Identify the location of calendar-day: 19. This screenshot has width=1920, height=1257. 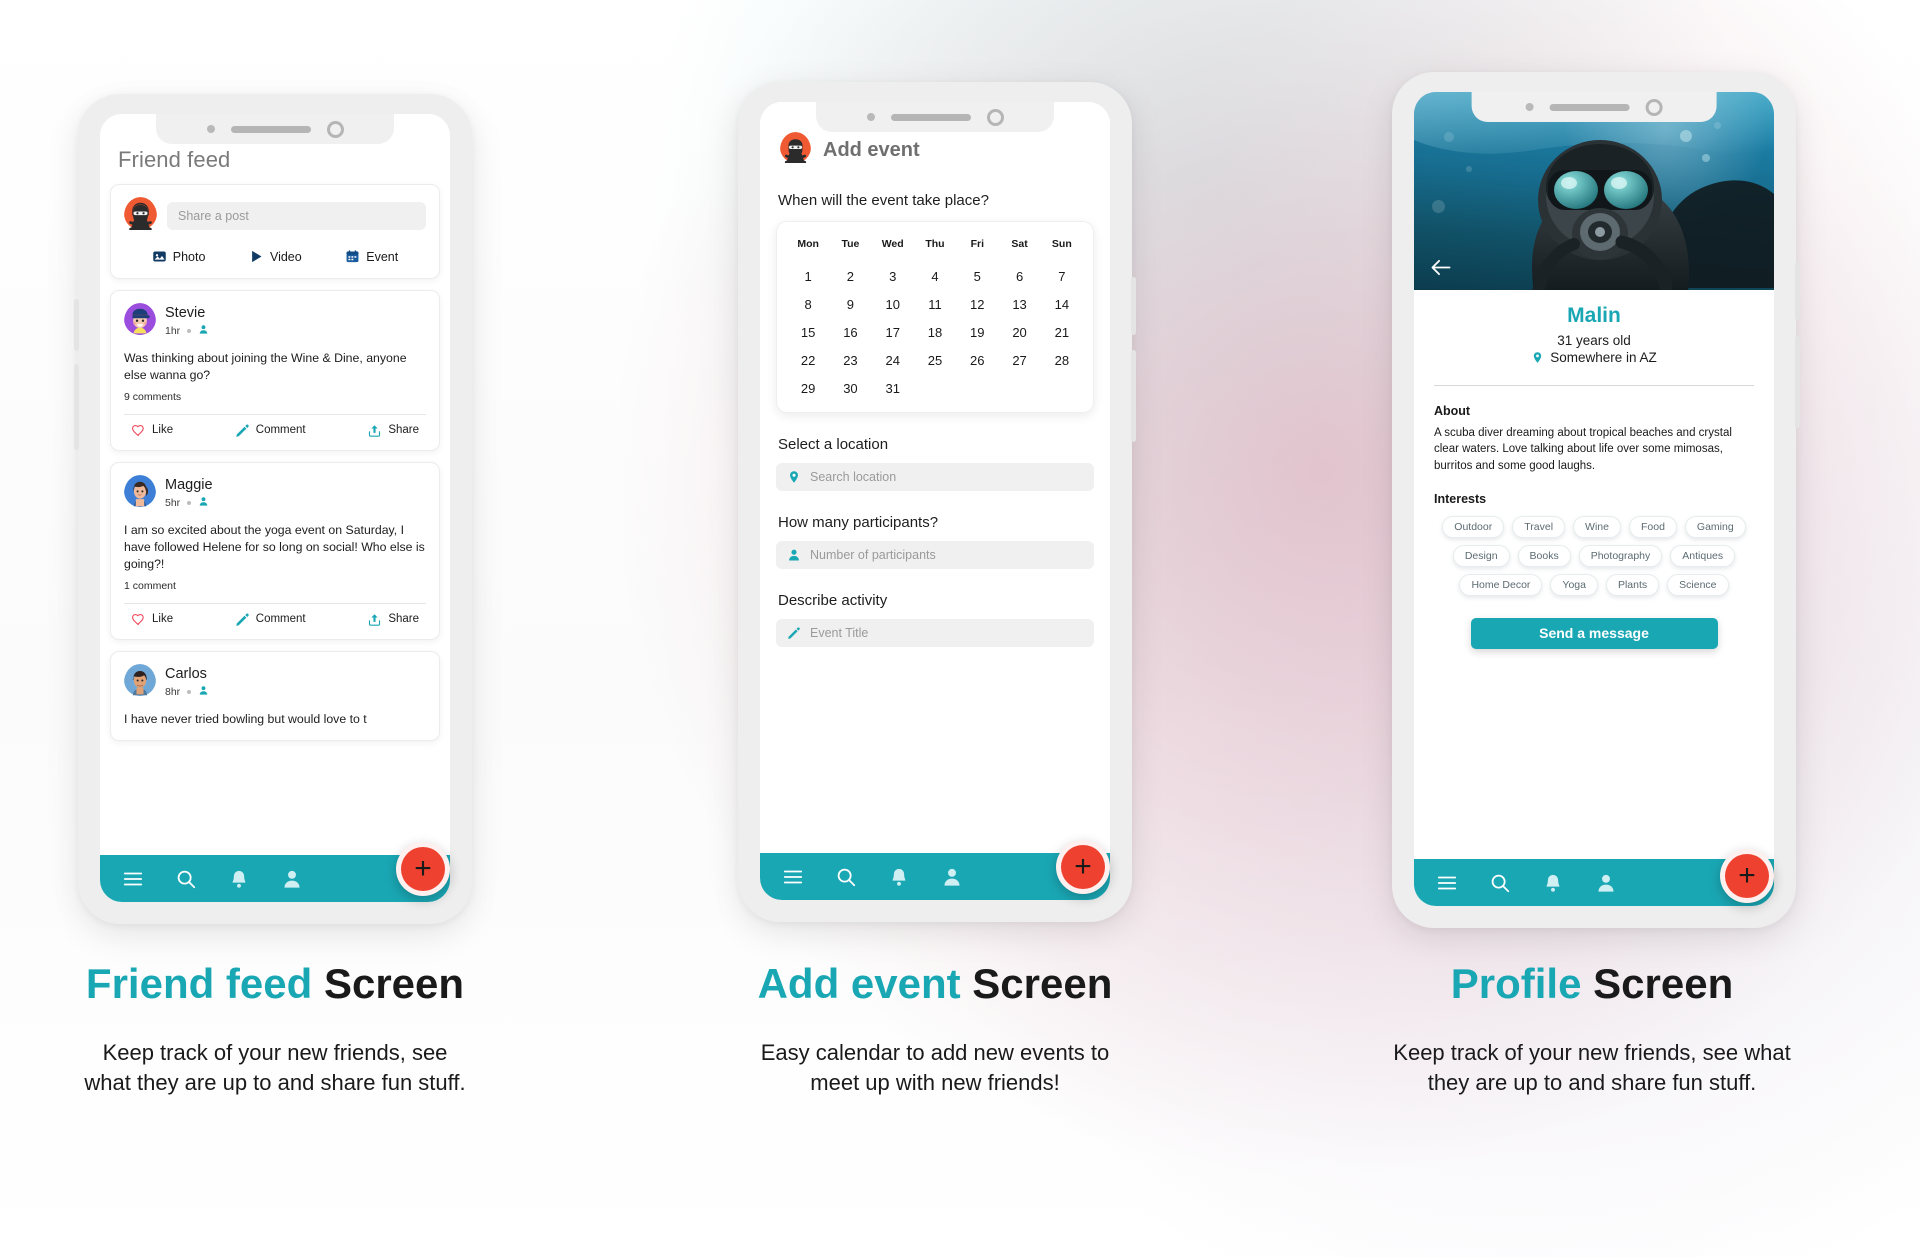
(977, 332).